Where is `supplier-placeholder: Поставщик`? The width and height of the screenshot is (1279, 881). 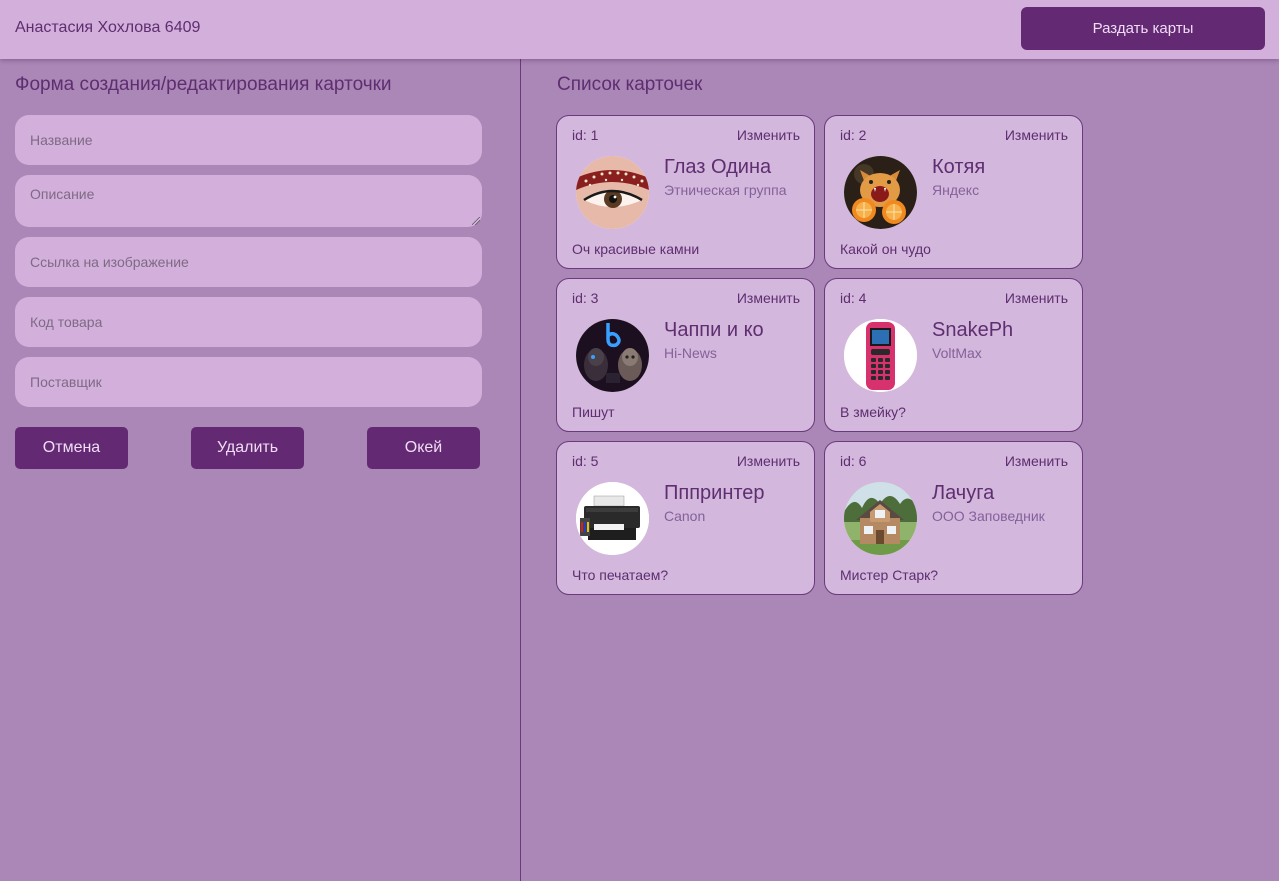 supplier-placeholder: Поставщик is located at coordinates (66, 382).